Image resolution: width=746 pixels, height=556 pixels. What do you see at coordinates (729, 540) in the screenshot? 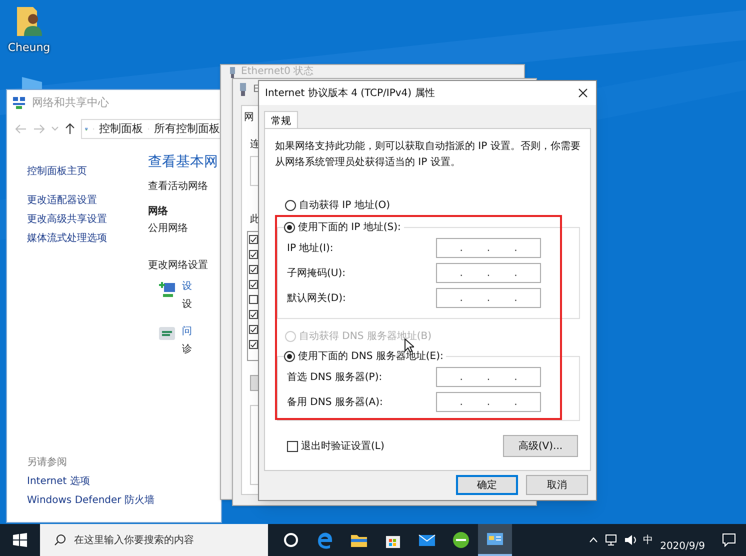
I see `notification-icon` at bounding box center [729, 540].